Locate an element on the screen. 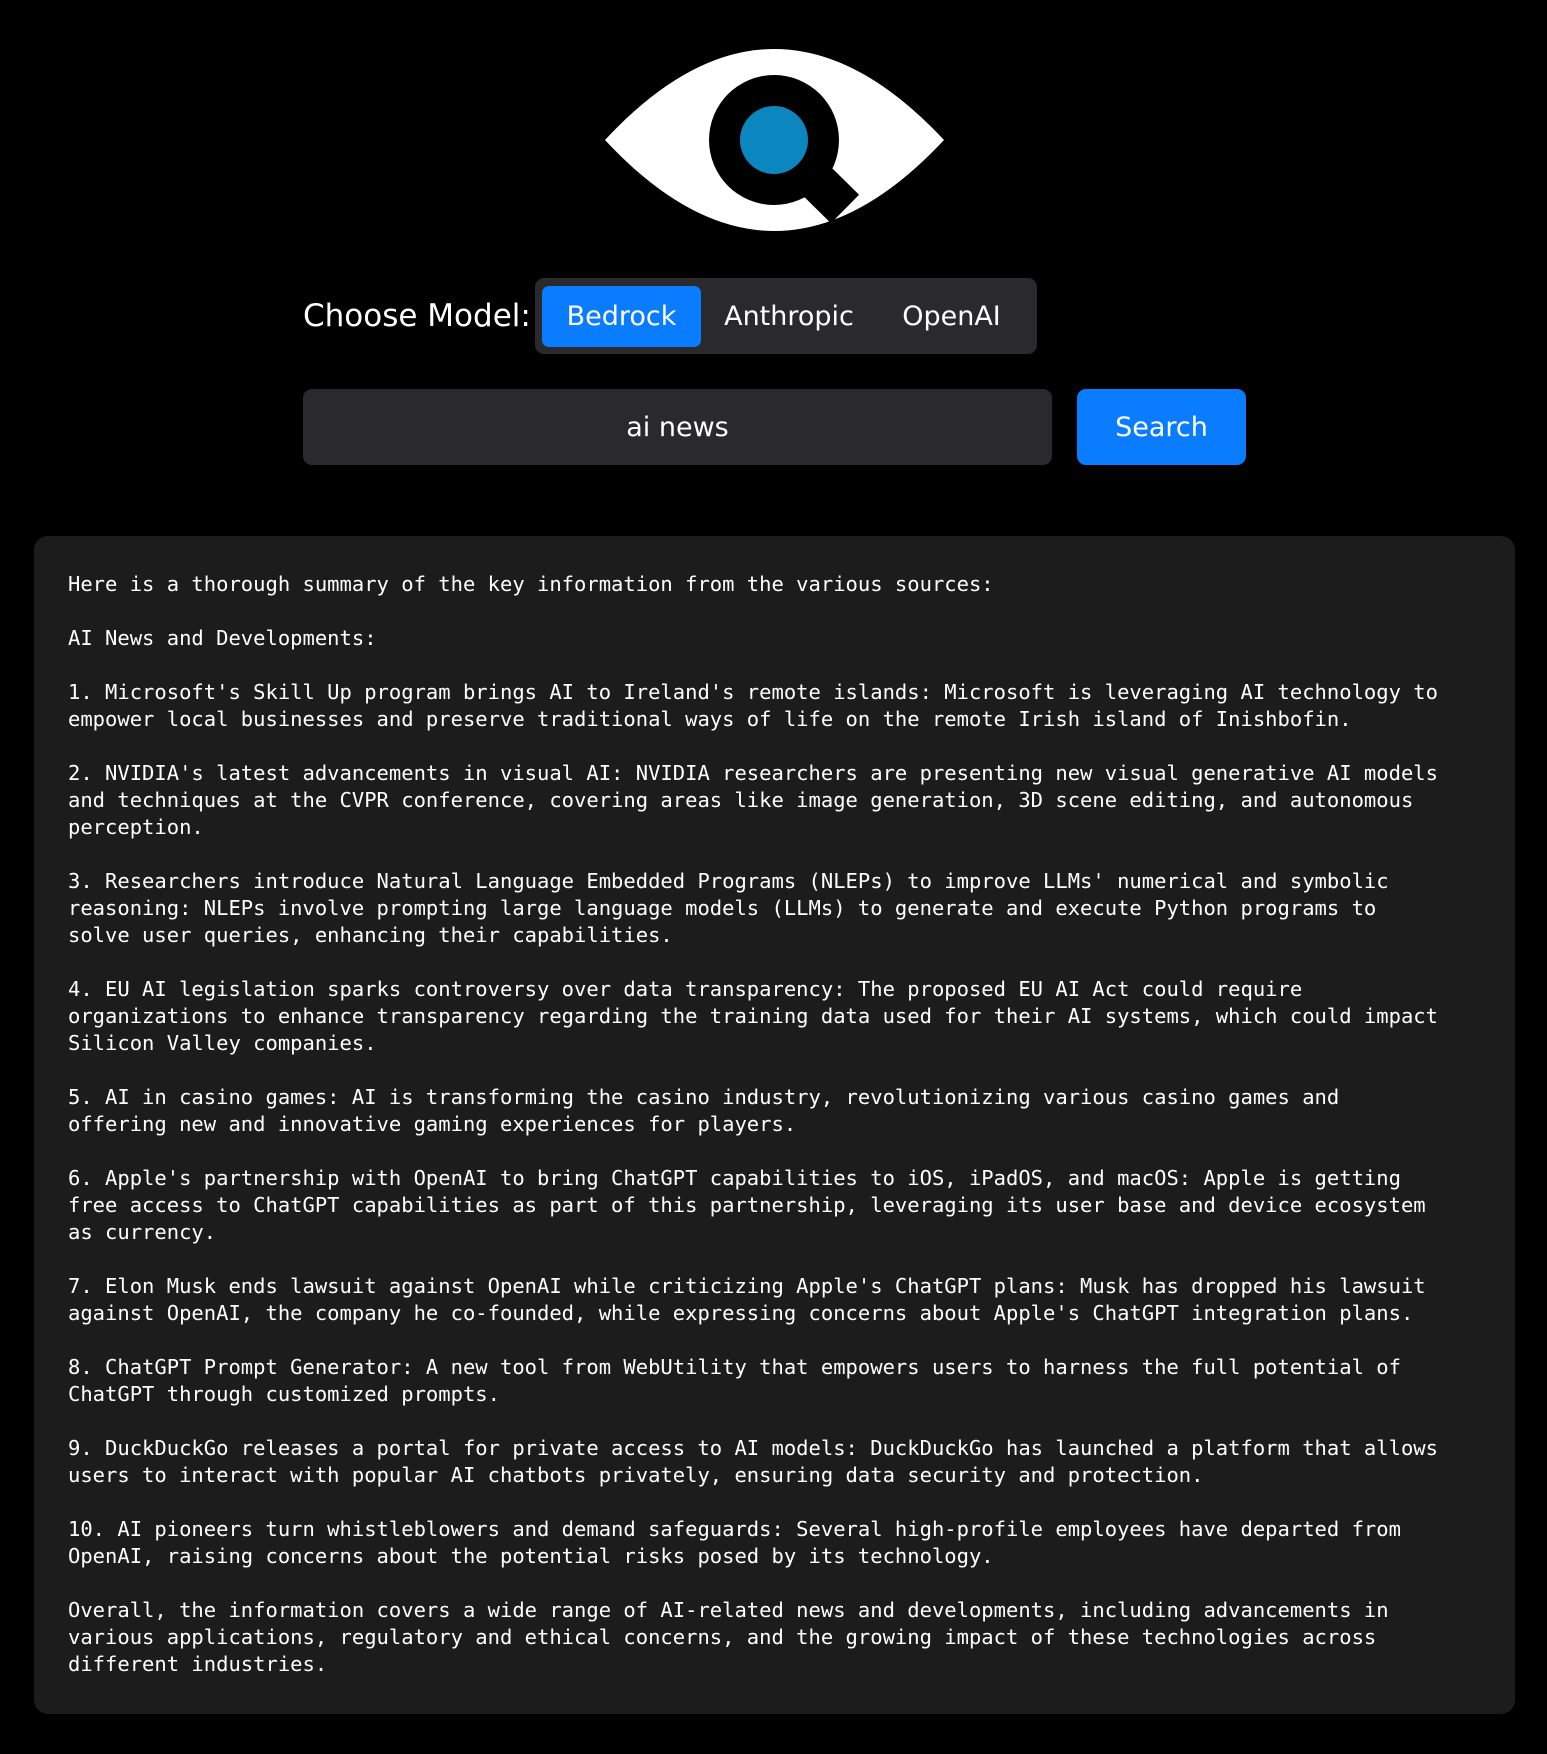 The height and width of the screenshot is (1754, 1547). model-segmented-control: Bedrock Anthropic OpenAI is located at coordinates (786, 316).